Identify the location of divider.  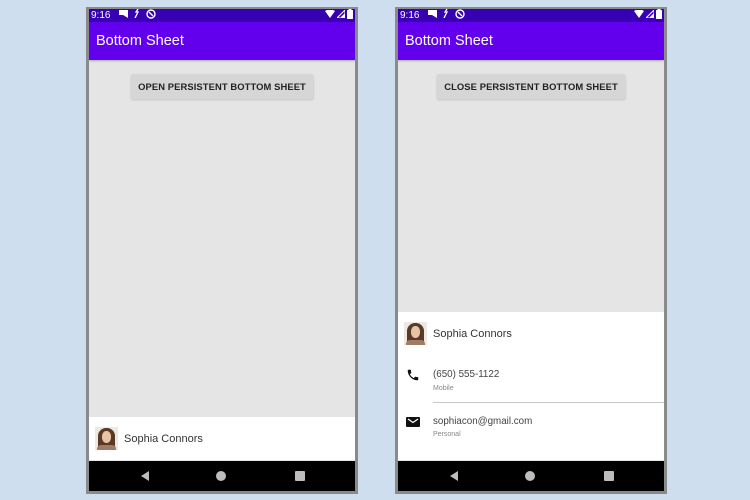
(548, 402).